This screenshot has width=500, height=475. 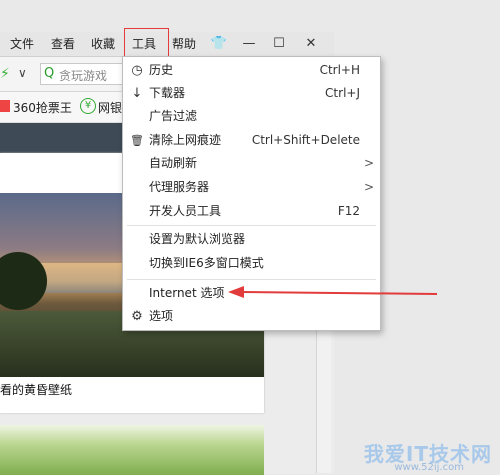 What do you see at coordinates (333, 292) in the screenshot?
I see `annotation-arrow` at bounding box center [333, 292].